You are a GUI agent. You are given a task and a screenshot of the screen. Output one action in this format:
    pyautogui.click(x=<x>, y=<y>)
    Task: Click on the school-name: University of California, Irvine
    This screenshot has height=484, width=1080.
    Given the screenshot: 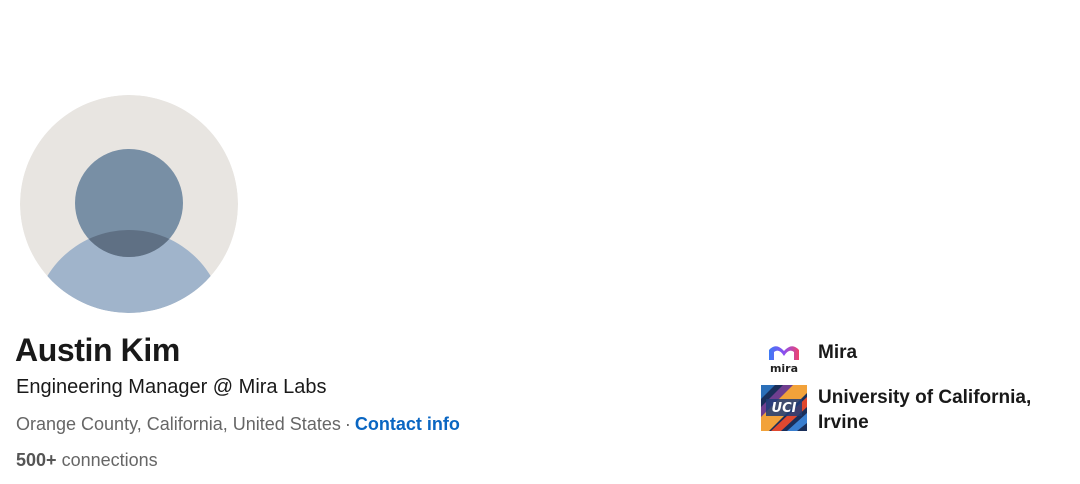 What is the action you would take?
    pyautogui.click(x=925, y=410)
    